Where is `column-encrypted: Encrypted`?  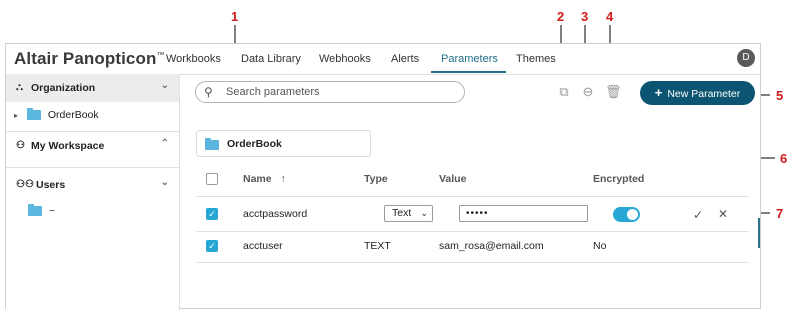
column-encrypted: Encrypted is located at coordinates (619, 179).